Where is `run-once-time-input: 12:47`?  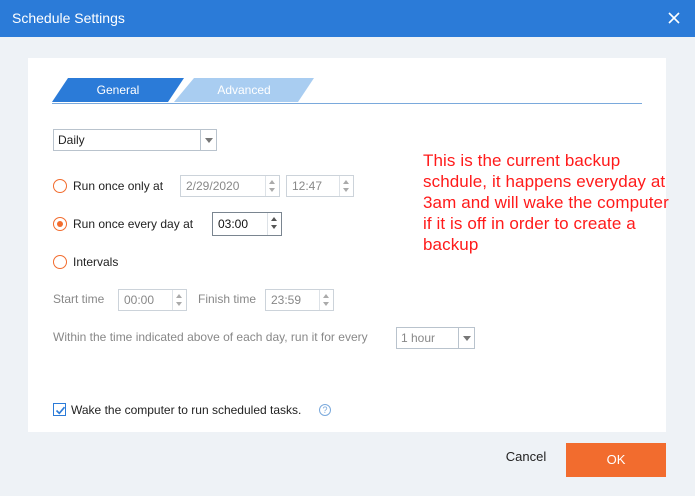
run-once-time-input: 12:47 is located at coordinates (320, 186).